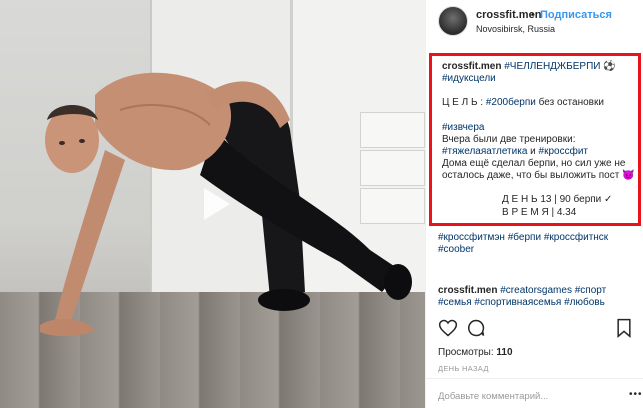 This screenshot has height=408, width=643. I want to click on bookmark-icon, so click(624, 328).